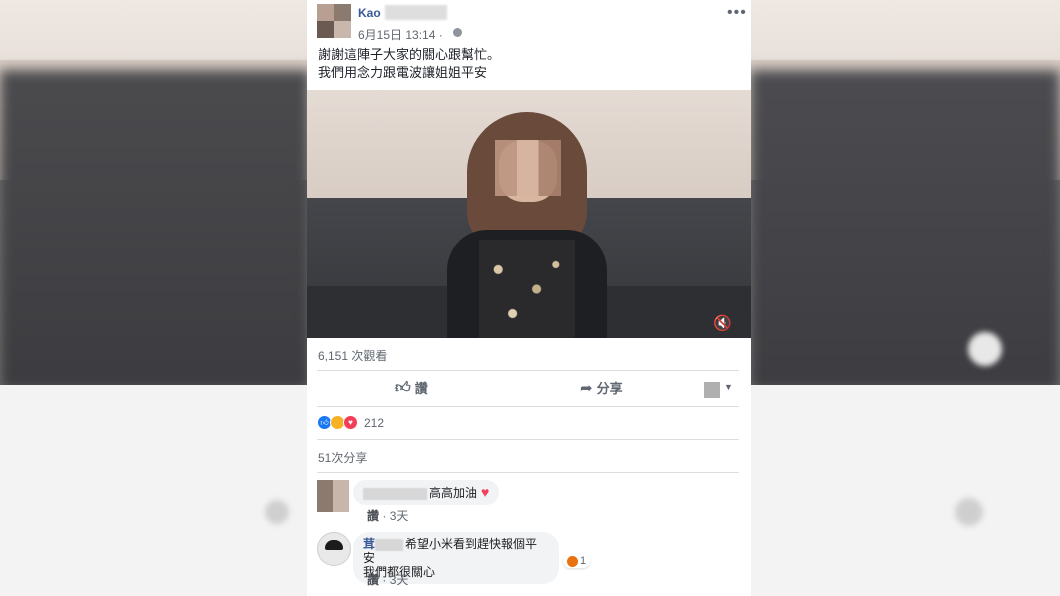 The width and height of the screenshot is (1060, 596). What do you see at coordinates (609, 388) in the screenshot?
I see `share-label: 分享` at bounding box center [609, 388].